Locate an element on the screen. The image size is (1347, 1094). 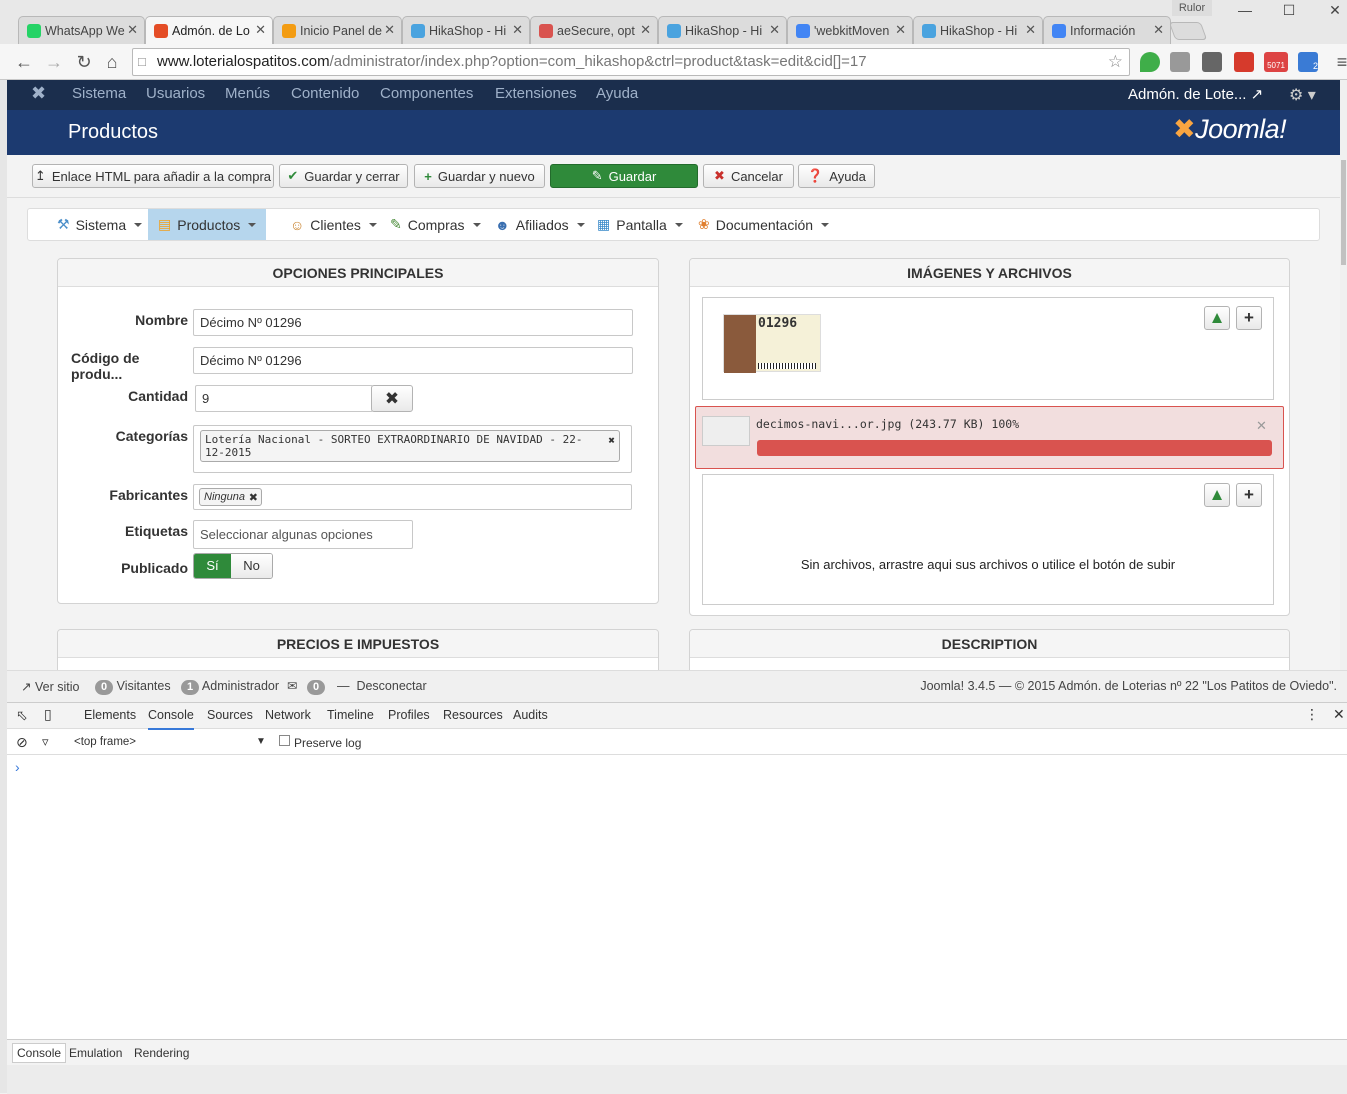
devtools-tab-elements: Elements is located at coordinates (110, 715).